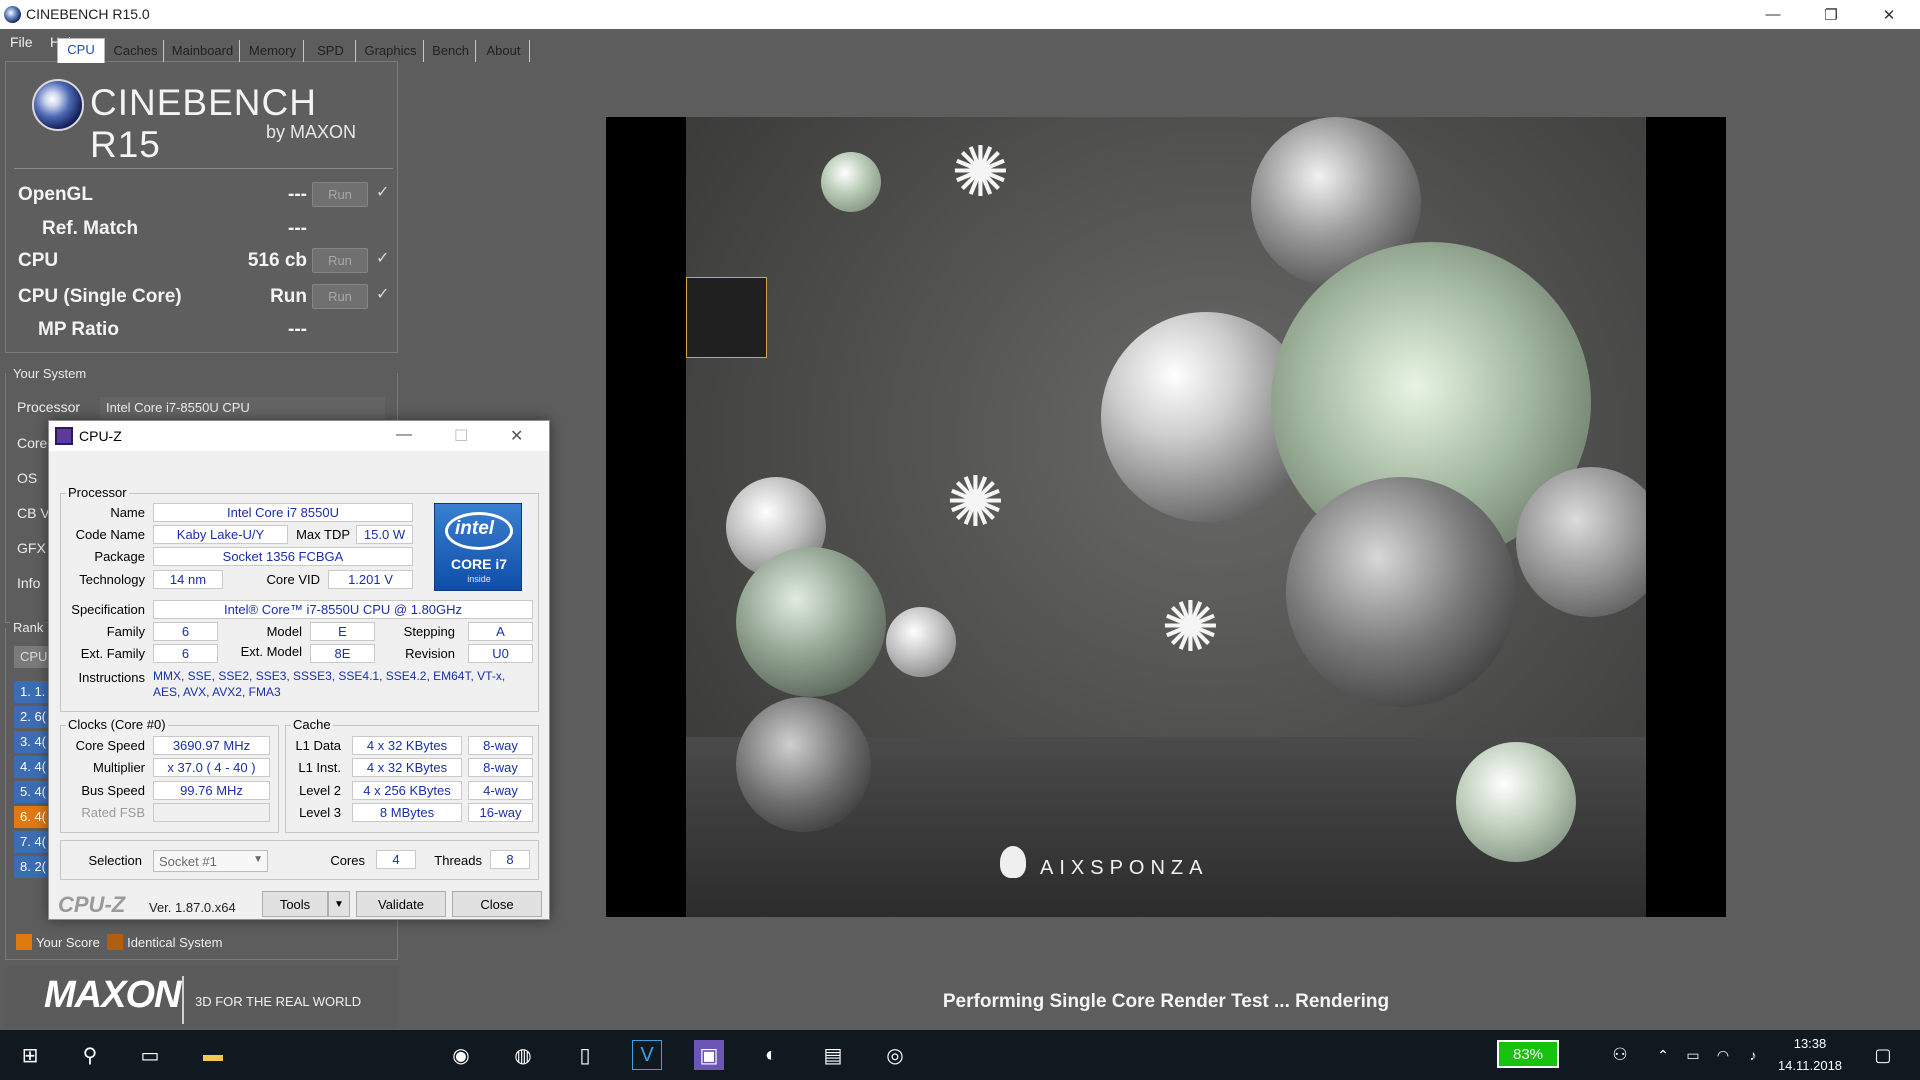 The width and height of the screenshot is (1920, 1080). What do you see at coordinates (340, 296) in the screenshot?
I see `cpu-single-run-button: Run` at bounding box center [340, 296].